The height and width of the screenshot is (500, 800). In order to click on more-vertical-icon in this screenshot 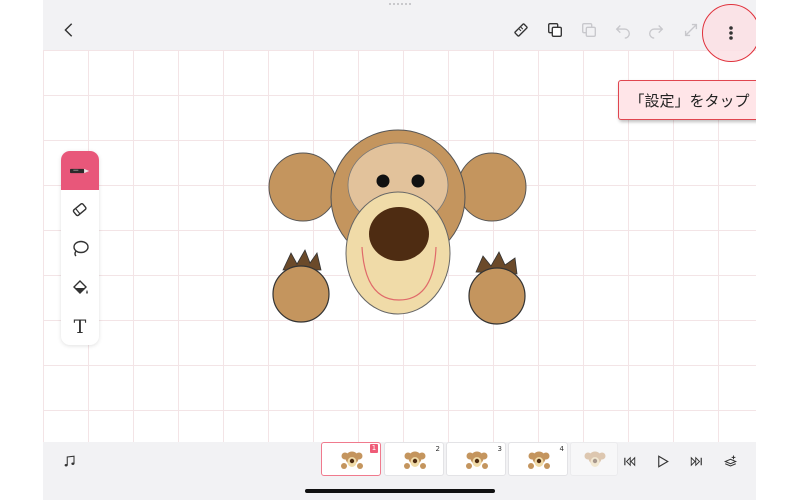, I will do `click(731, 33)`.